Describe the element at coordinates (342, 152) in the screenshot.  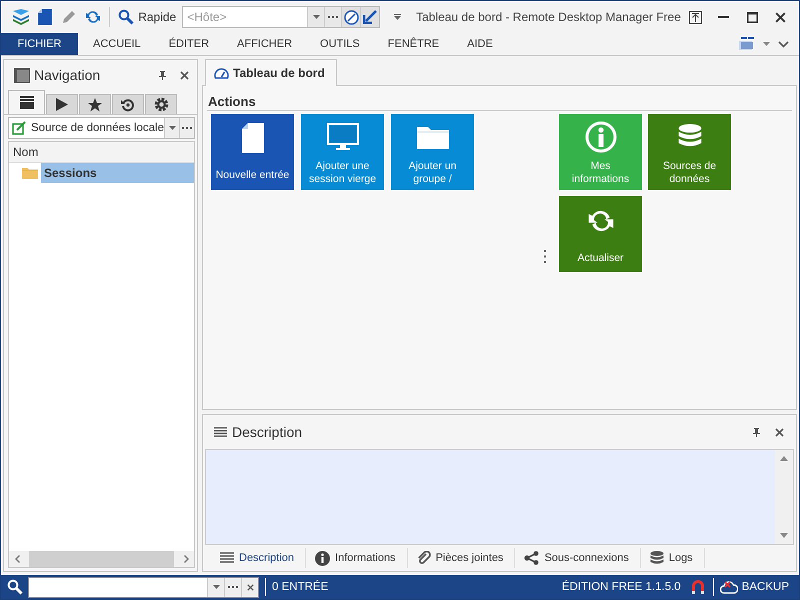
I see `action-tile: Ajouter une session vierge` at that location.